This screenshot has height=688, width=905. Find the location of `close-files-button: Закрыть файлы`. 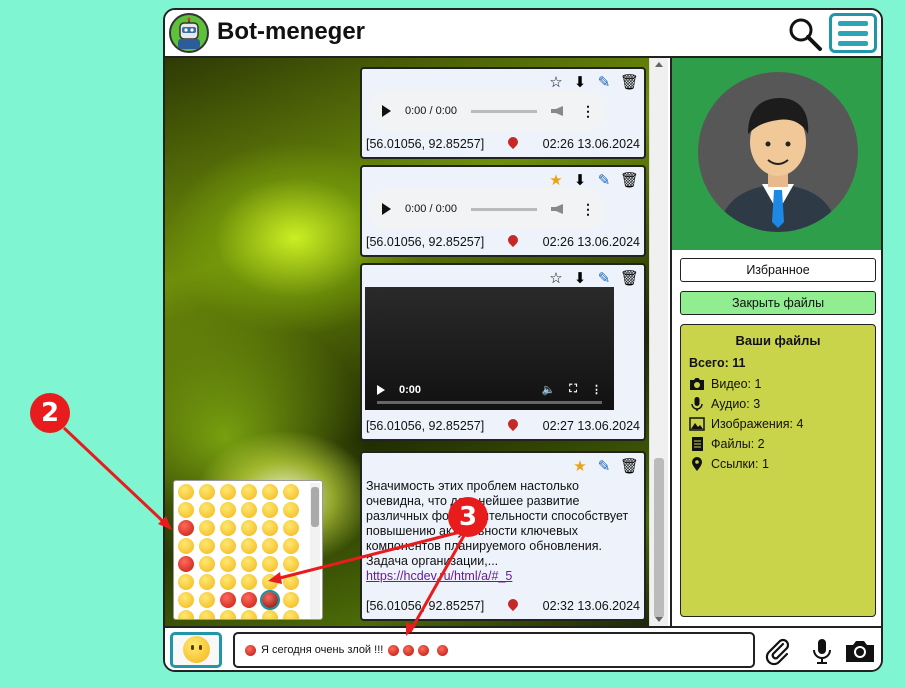

close-files-button: Закрыть файлы is located at coordinates (778, 303).